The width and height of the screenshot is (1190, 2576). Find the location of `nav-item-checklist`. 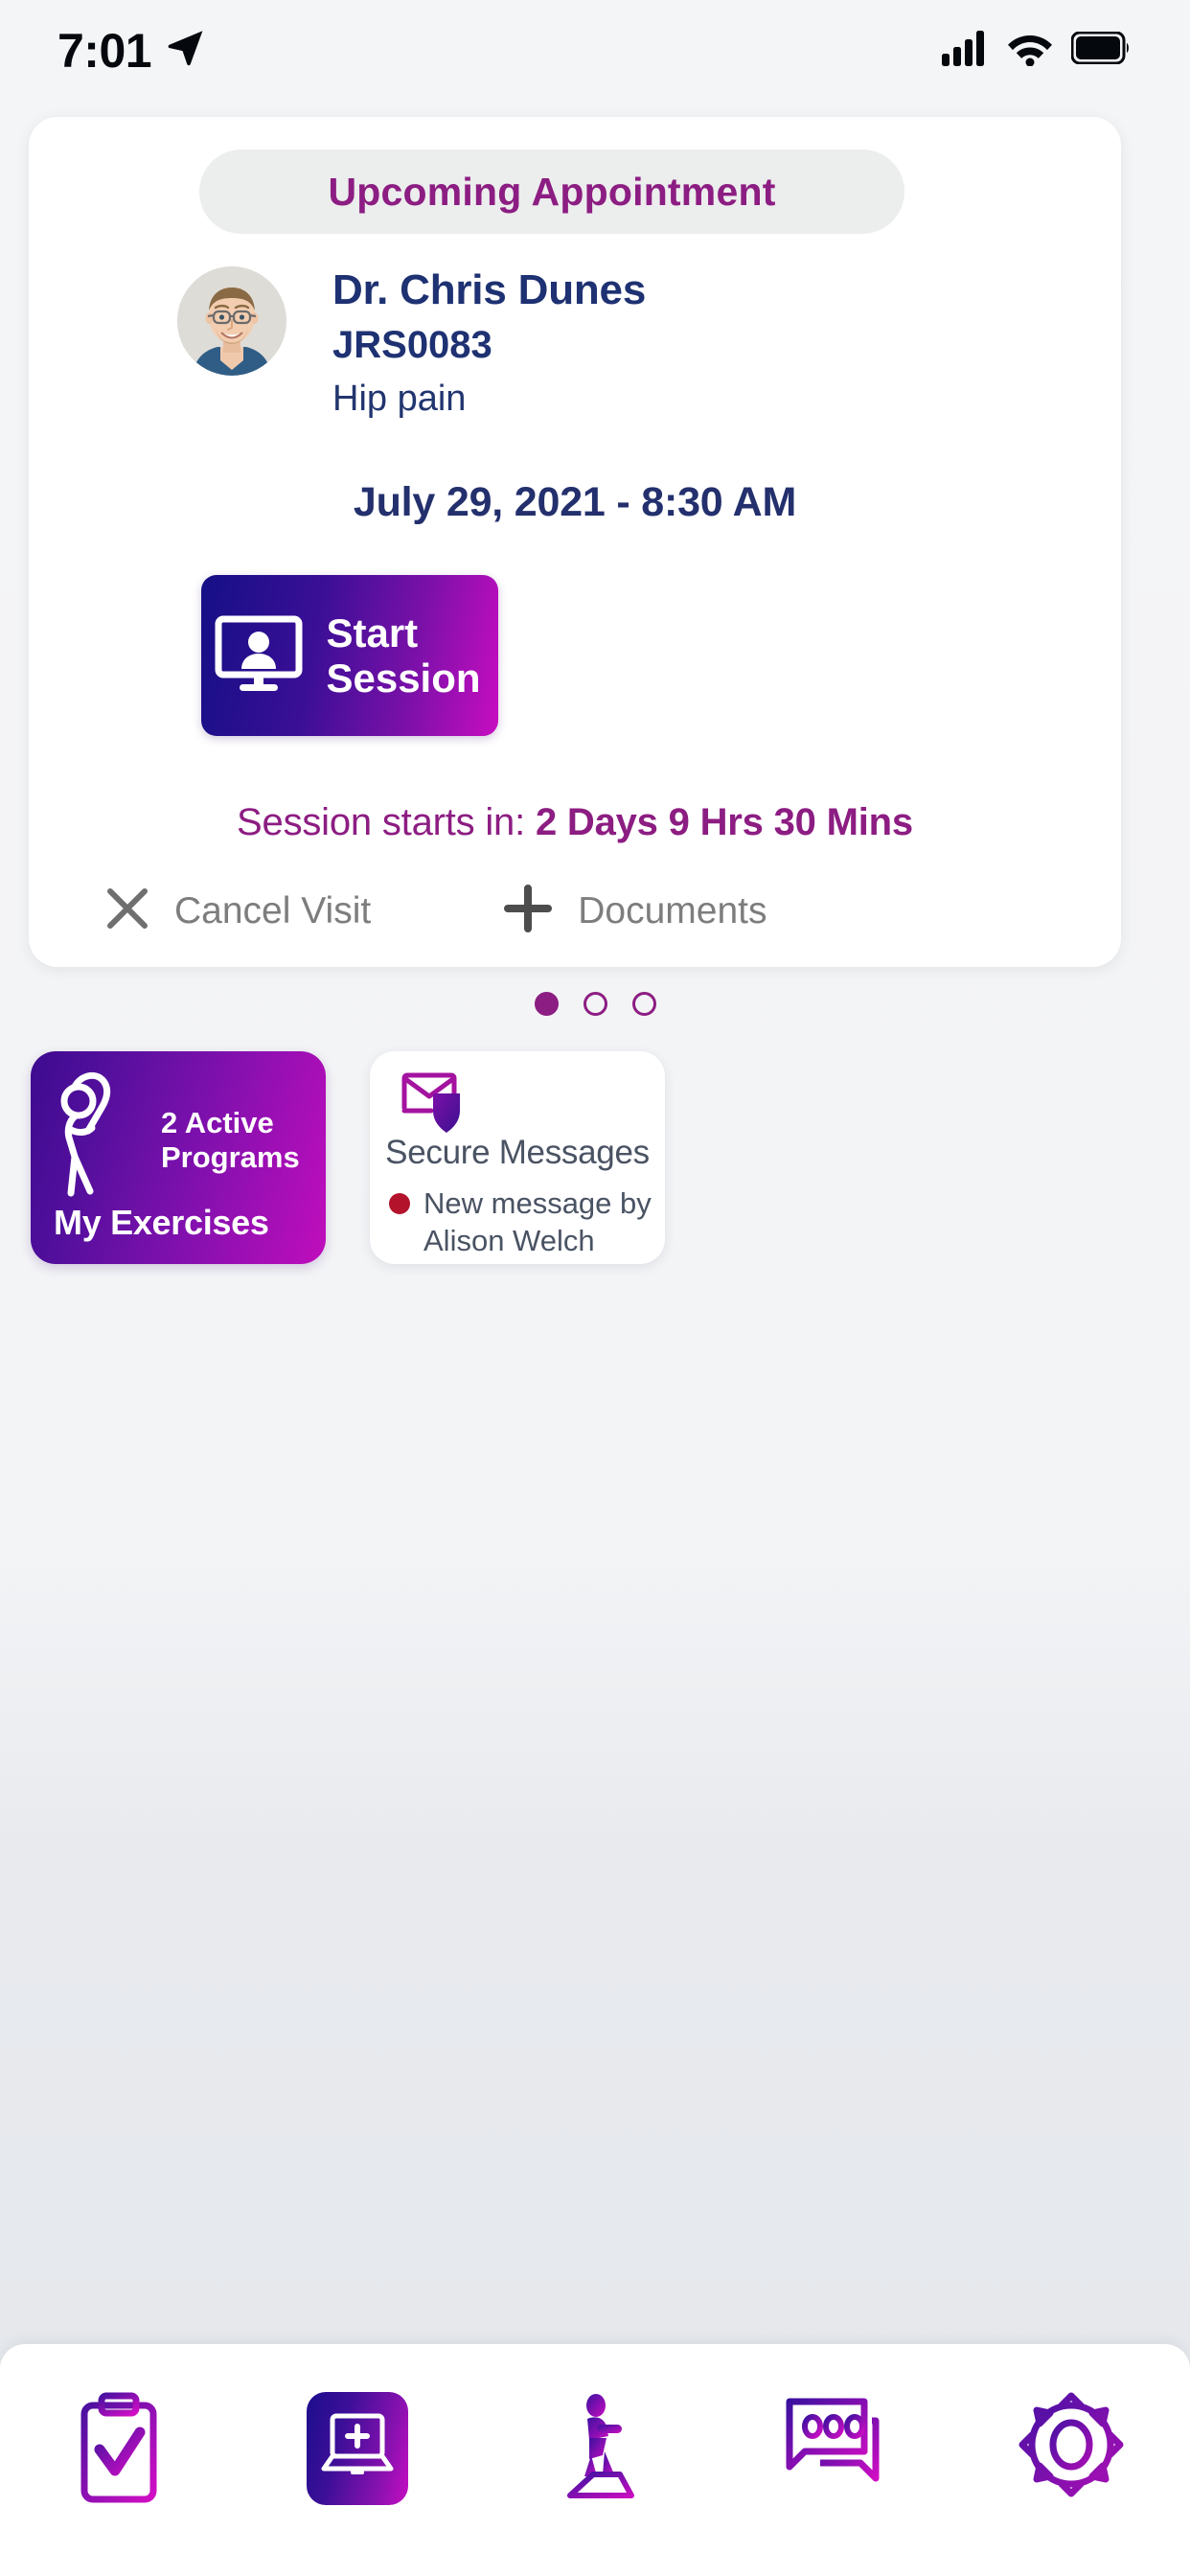

nav-item-checklist is located at coordinates (119, 2427).